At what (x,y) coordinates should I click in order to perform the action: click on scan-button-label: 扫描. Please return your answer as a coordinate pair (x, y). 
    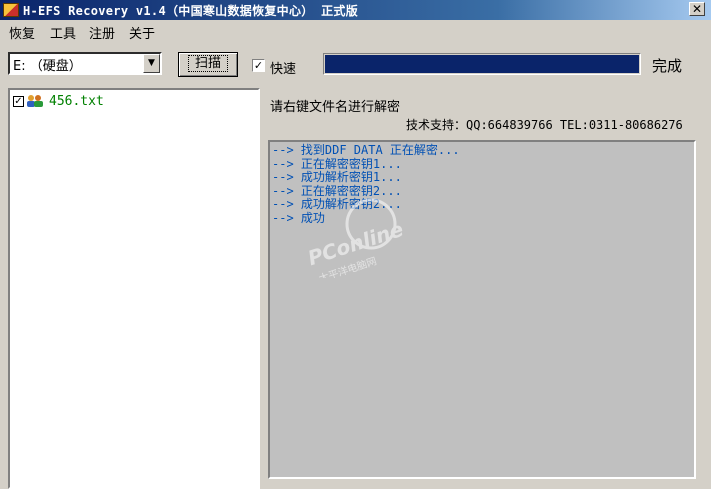
    Looking at the image, I should click on (208, 63).